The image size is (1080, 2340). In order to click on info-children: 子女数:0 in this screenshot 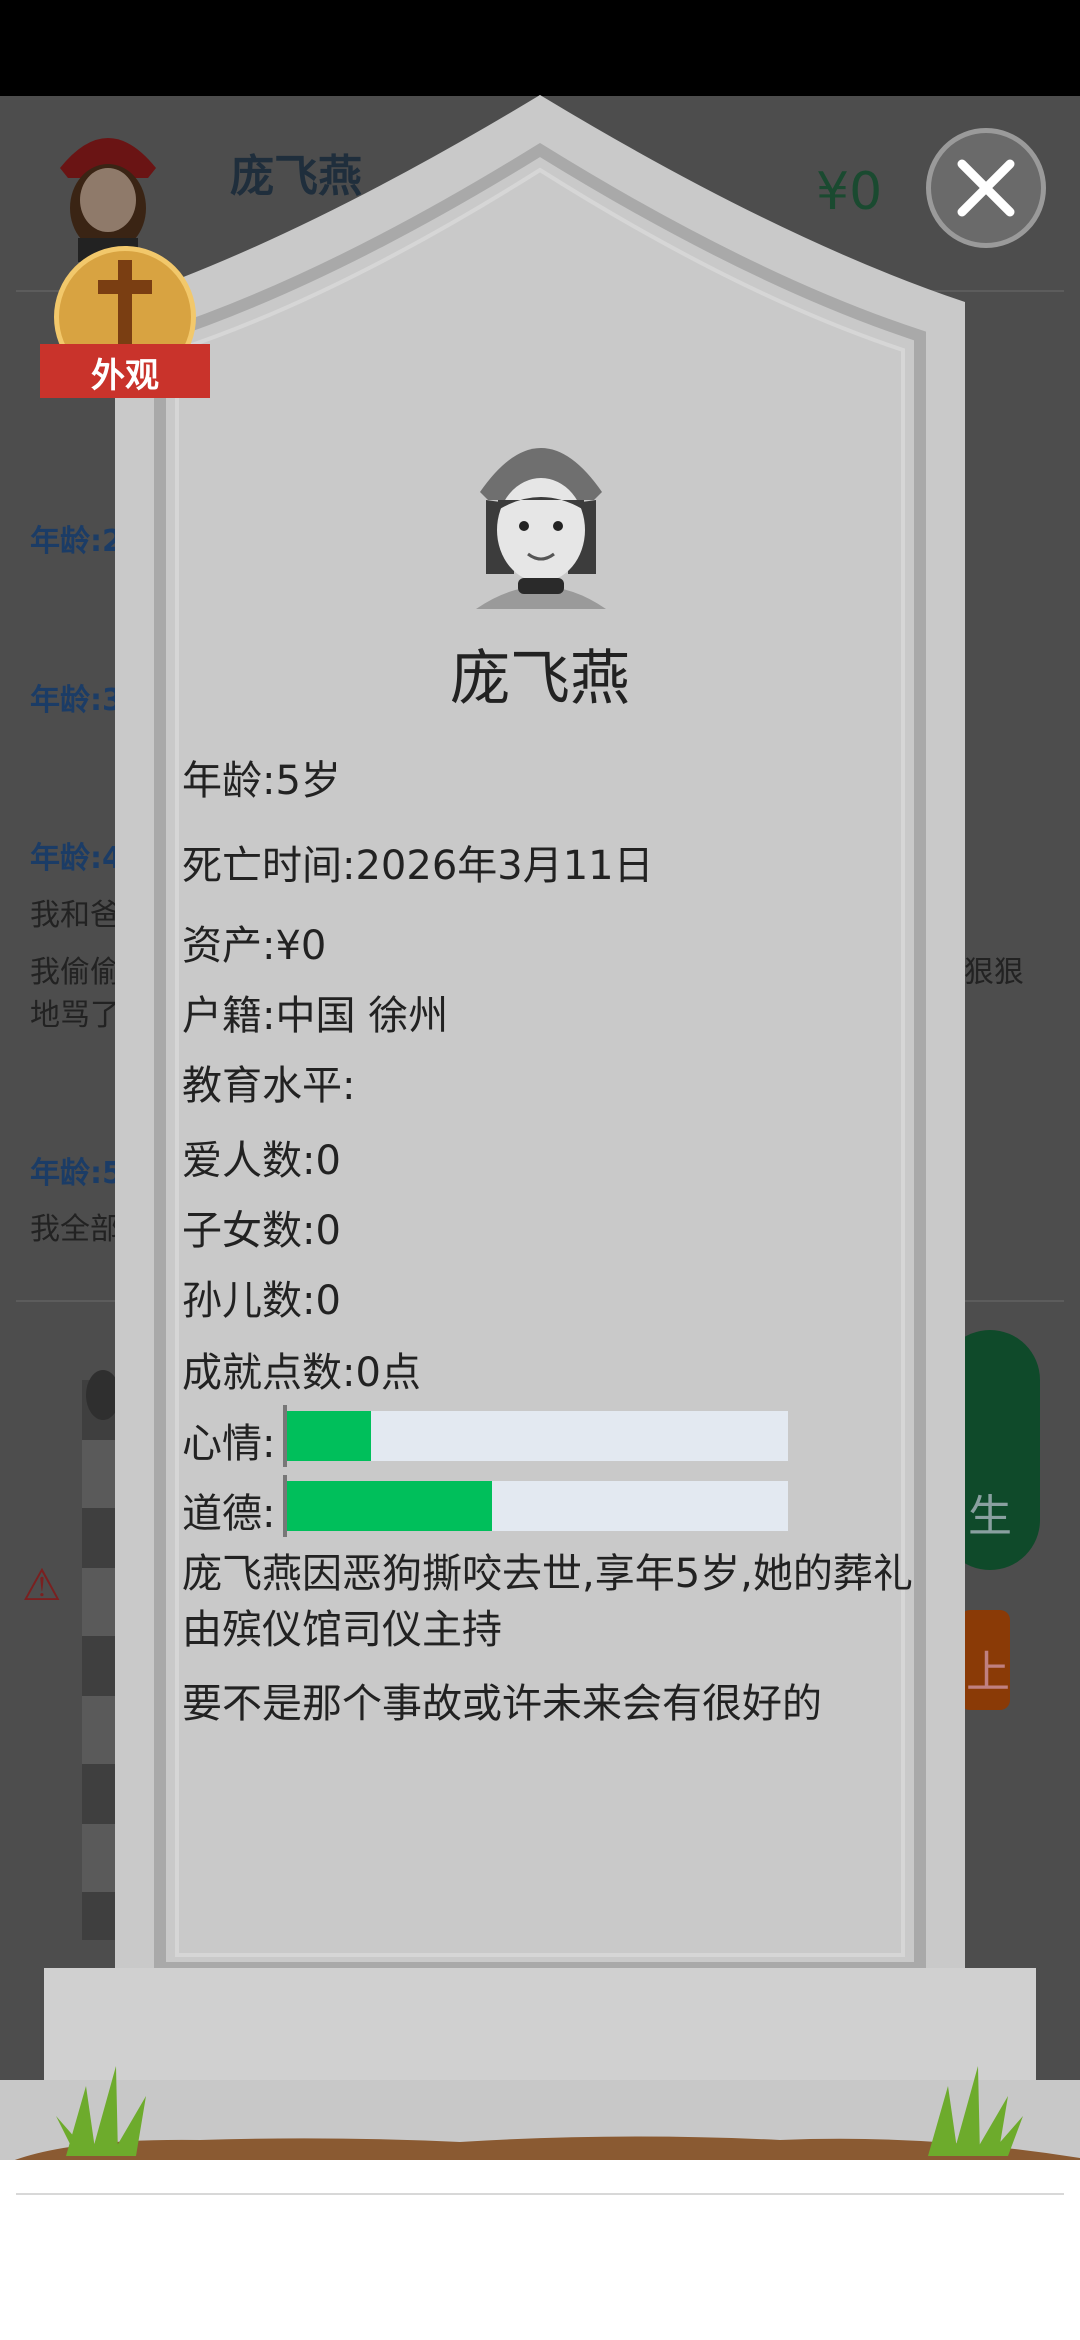, I will do `click(261, 1231)`.